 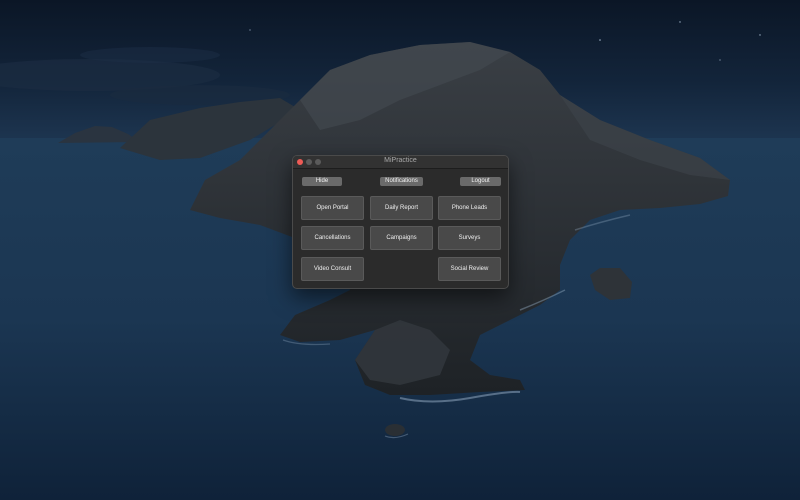 What do you see at coordinates (401, 208) in the screenshot?
I see `daily-report-button: Daily Report` at bounding box center [401, 208].